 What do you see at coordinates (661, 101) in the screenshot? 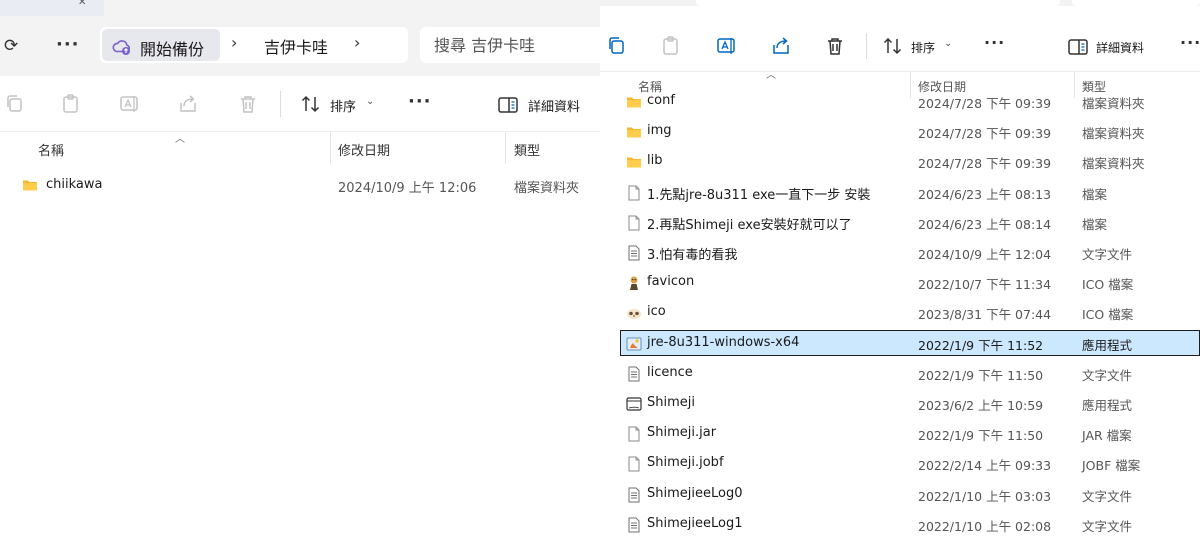
I see `file-name: conf` at bounding box center [661, 101].